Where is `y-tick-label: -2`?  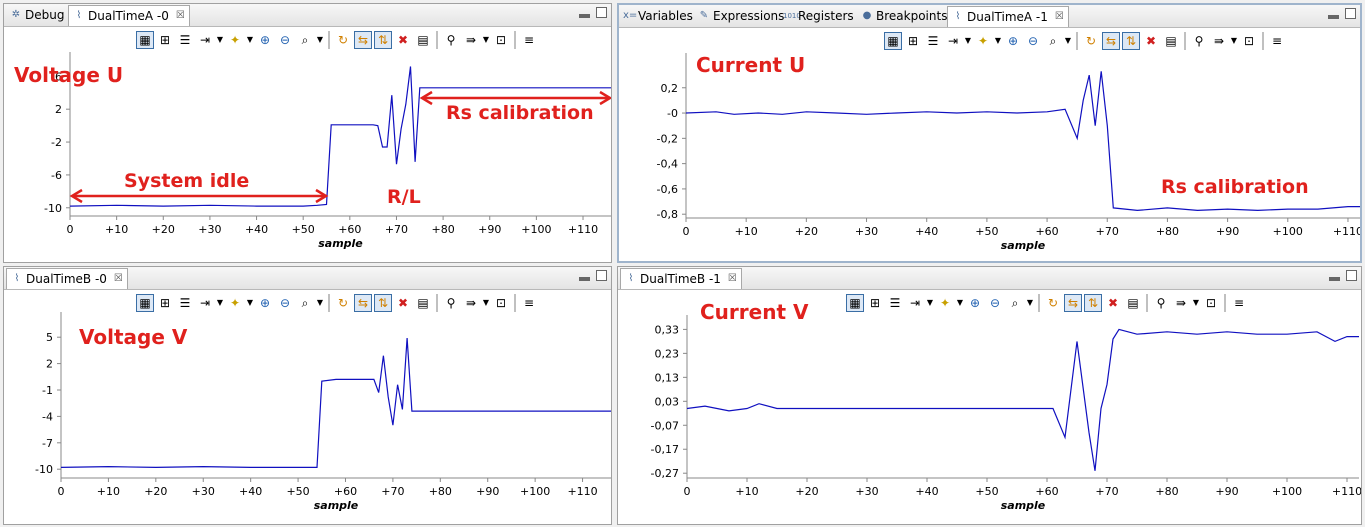
y-tick-label: -2 is located at coordinates (56, 142).